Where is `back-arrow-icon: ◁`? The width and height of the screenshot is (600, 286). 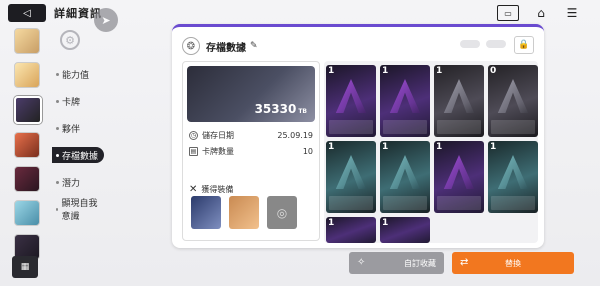 back-arrow-icon: ◁ is located at coordinates (27, 13).